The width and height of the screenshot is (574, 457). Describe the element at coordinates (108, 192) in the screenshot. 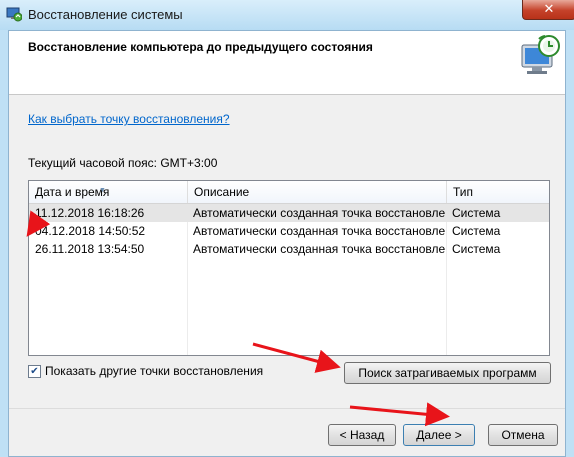

I see `column-header-date: Дата и время ▼` at that location.